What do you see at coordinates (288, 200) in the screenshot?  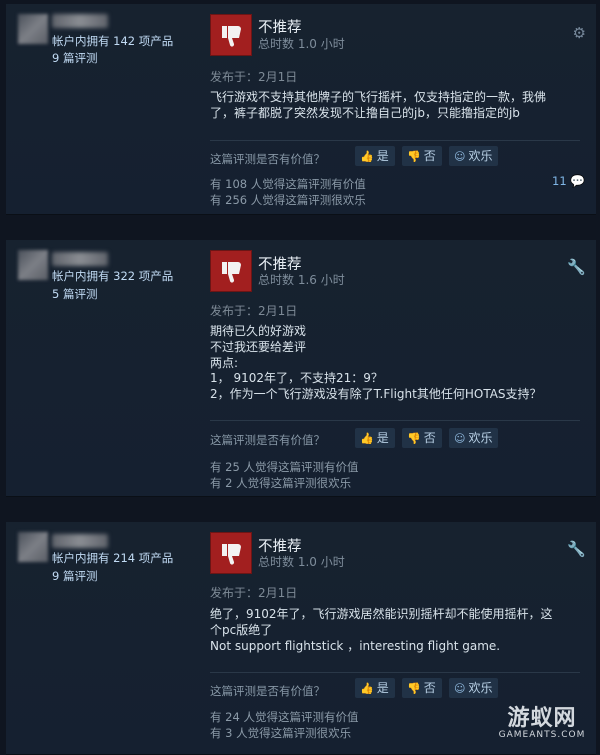 I see `funny-count: 有 256 人觉得这篇评测很欢乐` at bounding box center [288, 200].